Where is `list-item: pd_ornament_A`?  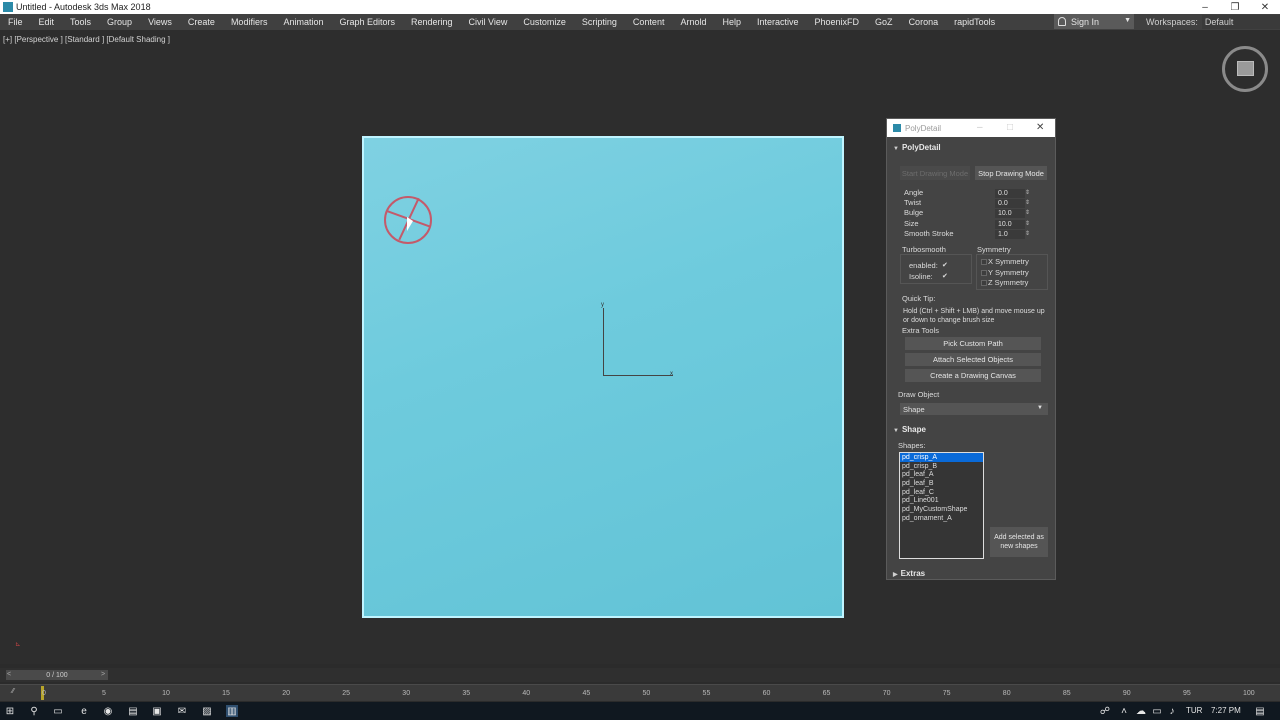 list-item: pd_ornament_A is located at coordinates (941, 518).